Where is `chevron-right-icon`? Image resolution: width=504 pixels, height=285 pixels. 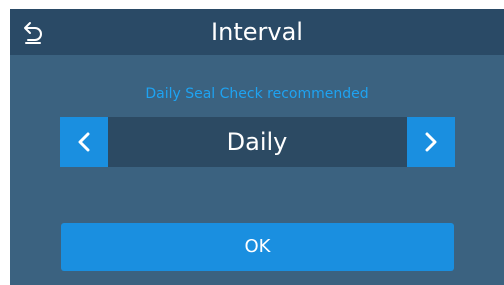 chevron-right-icon is located at coordinates (431, 142).